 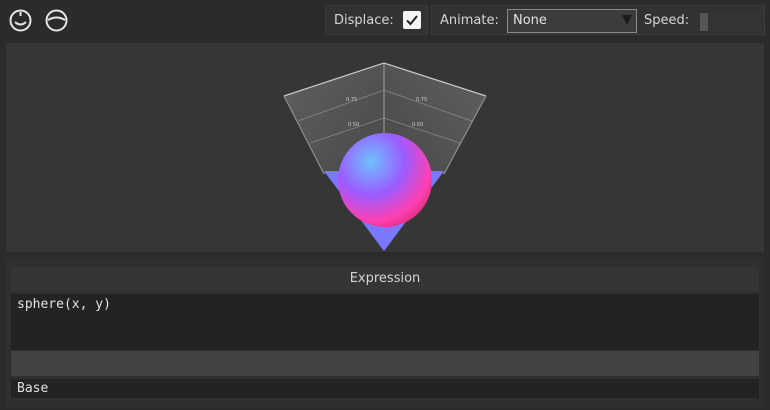 I want to click on speed-slider-thumb, so click(x=704, y=22).